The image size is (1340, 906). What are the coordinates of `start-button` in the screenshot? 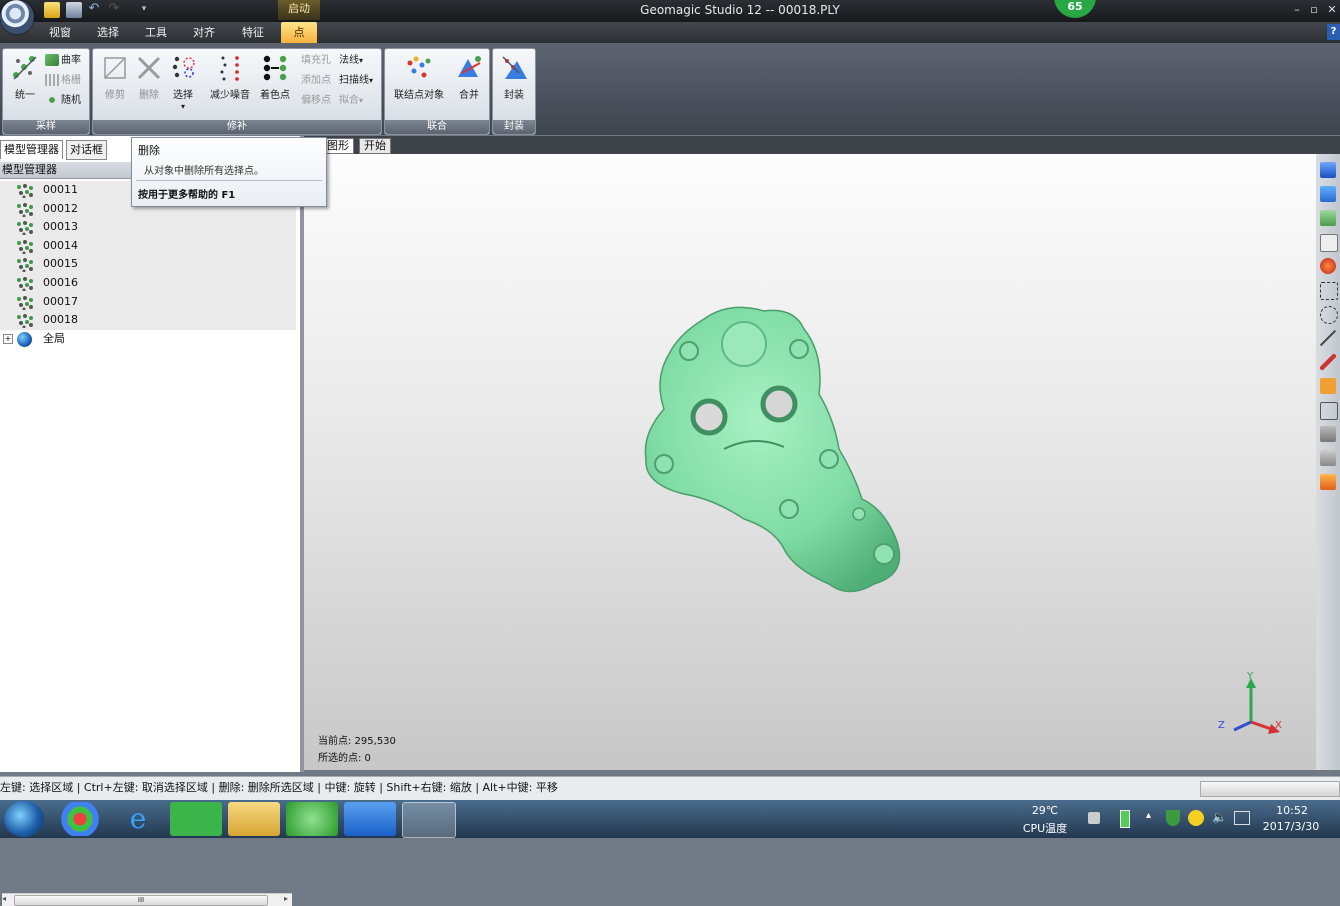 It's located at (24, 819).